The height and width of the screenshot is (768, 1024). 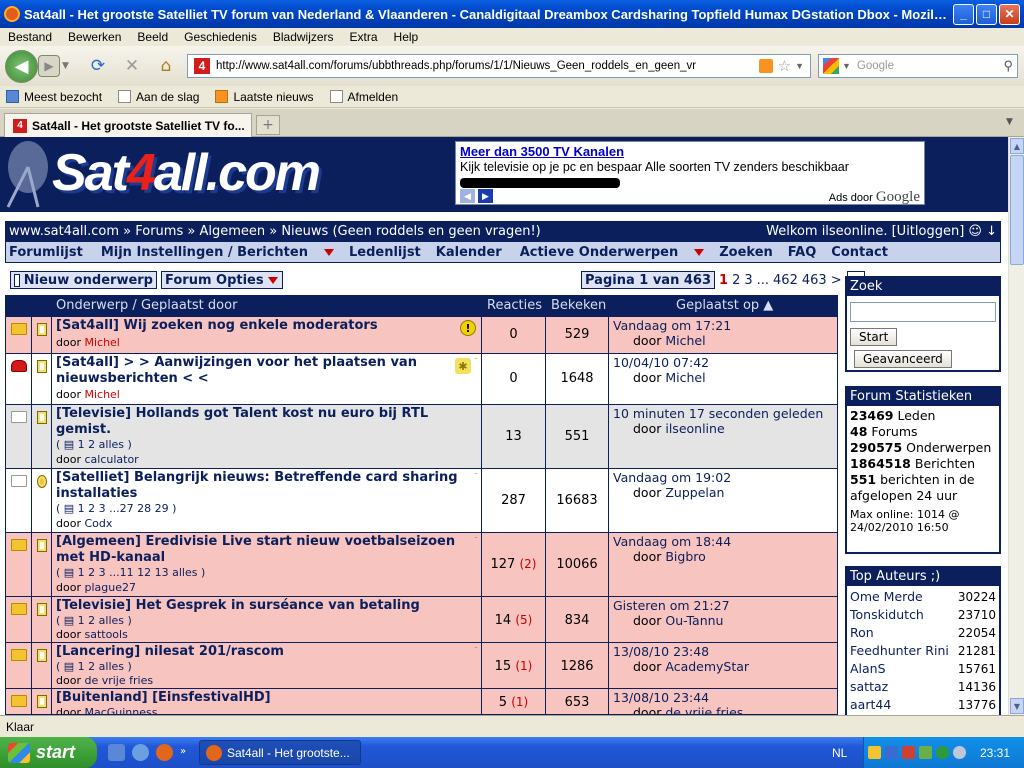 What do you see at coordinates (120, 710) in the screenshot?
I see `author-link: MacGuinness` at bounding box center [120, 710].